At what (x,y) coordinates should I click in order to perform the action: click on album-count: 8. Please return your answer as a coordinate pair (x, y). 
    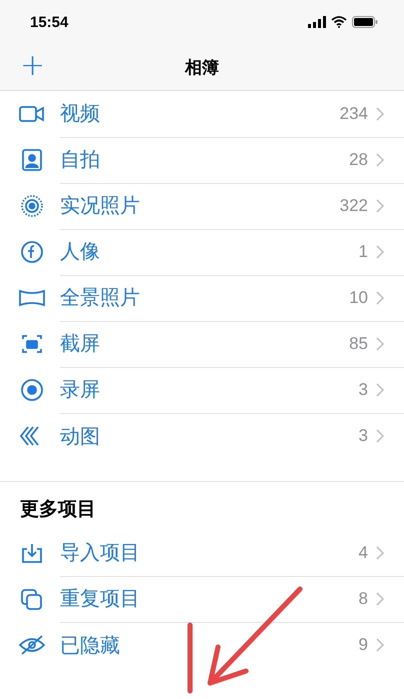
    Looking at the image, I should click on (363, 598).